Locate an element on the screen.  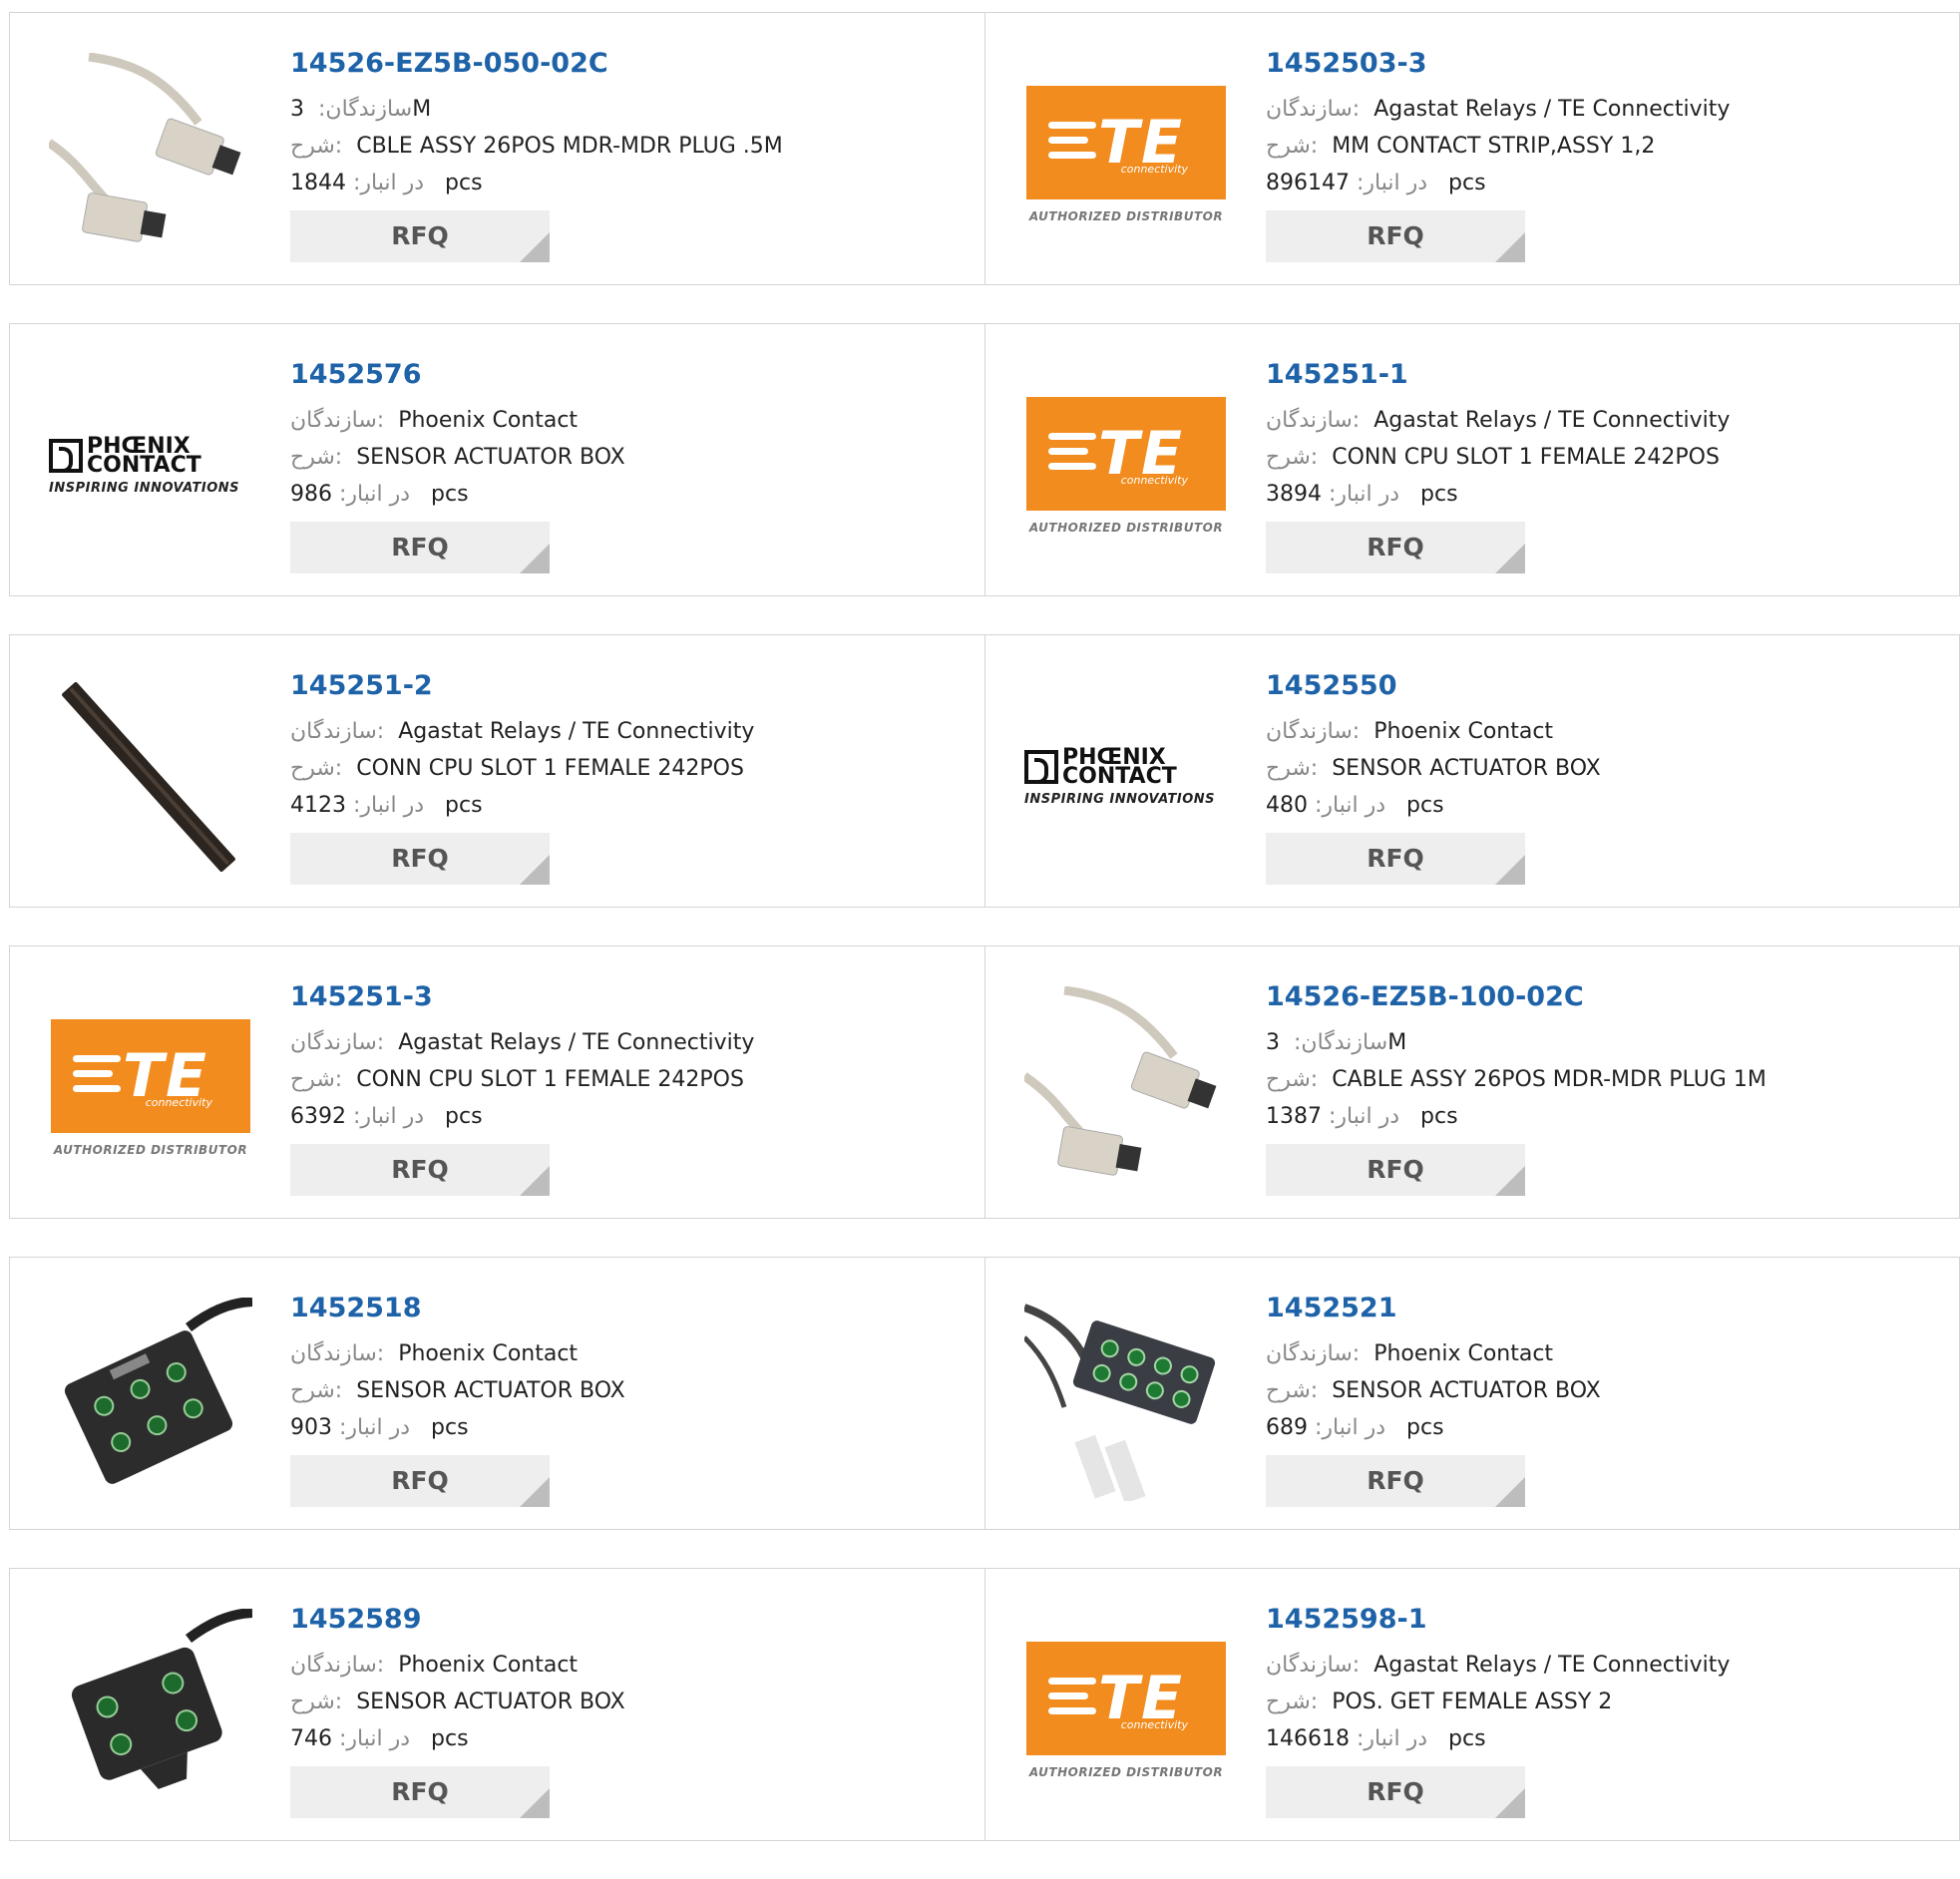
description-value: CONN CPU SLOT 1 FEMALE 242POS is located at coordinates (550, 768).